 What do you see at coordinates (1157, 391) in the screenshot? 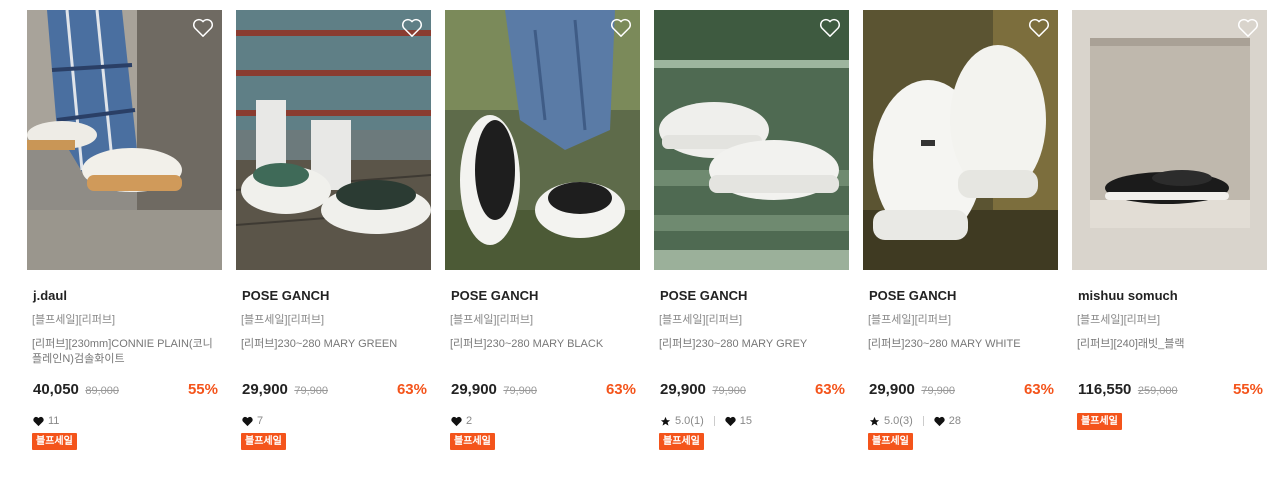
I see `original-price: 259,000` at bounding box center [1157, 391].